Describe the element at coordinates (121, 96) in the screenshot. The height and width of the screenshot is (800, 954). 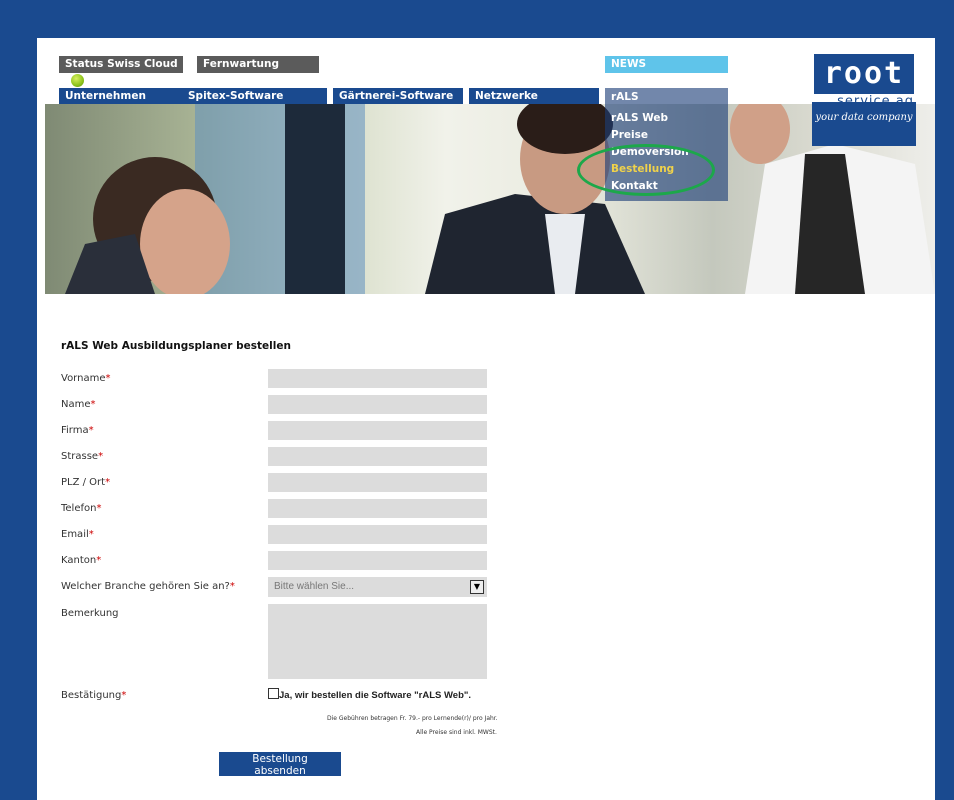
I see `nav-unternehmen: Unternehmen` at that location.